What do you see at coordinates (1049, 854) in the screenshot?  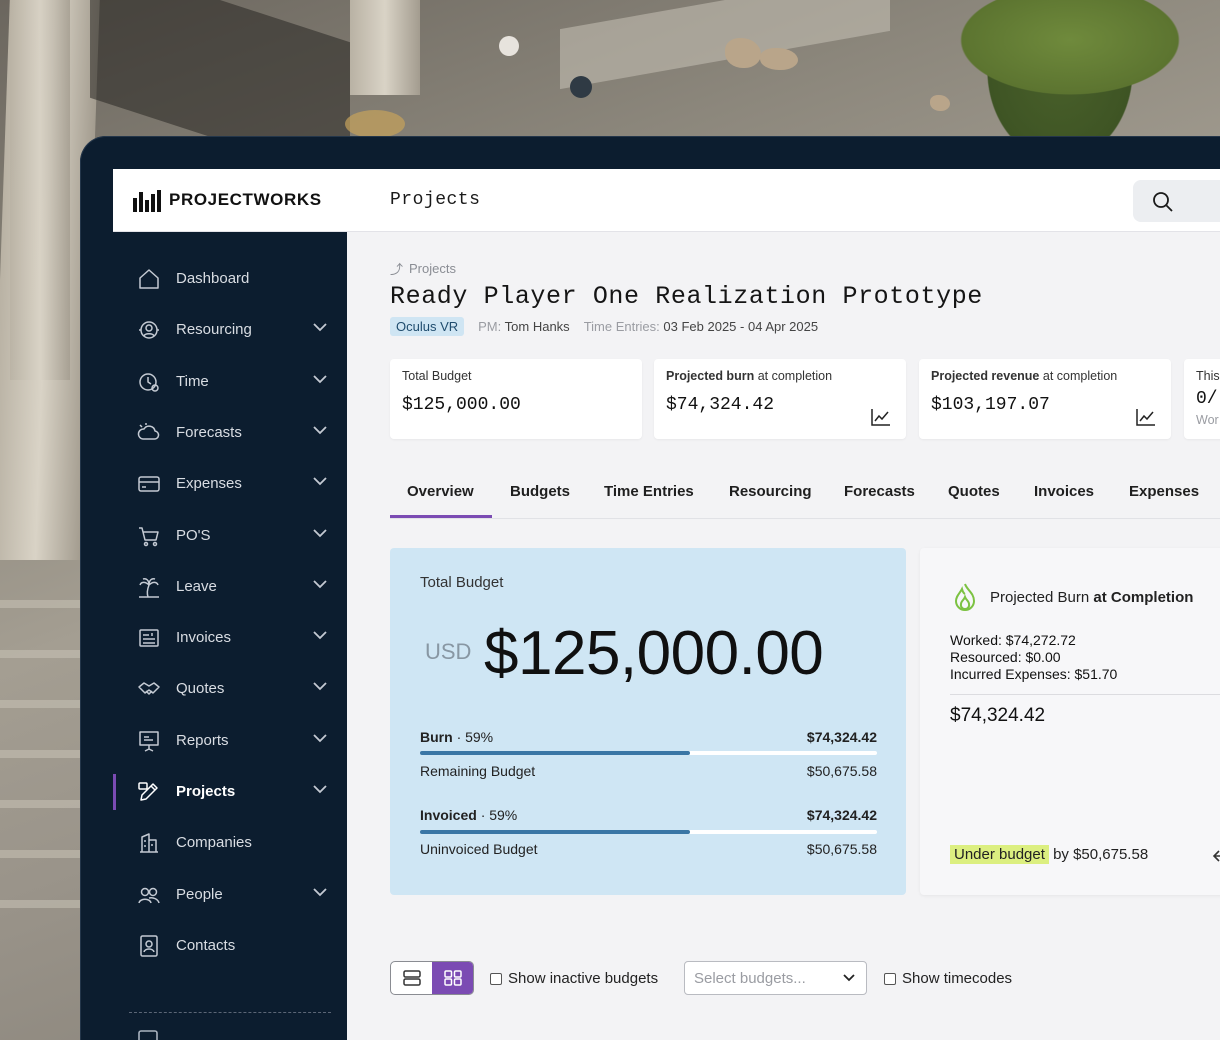 I see `budget-status: Under budget by $50,675.58` at bounding box center [1049, 854].